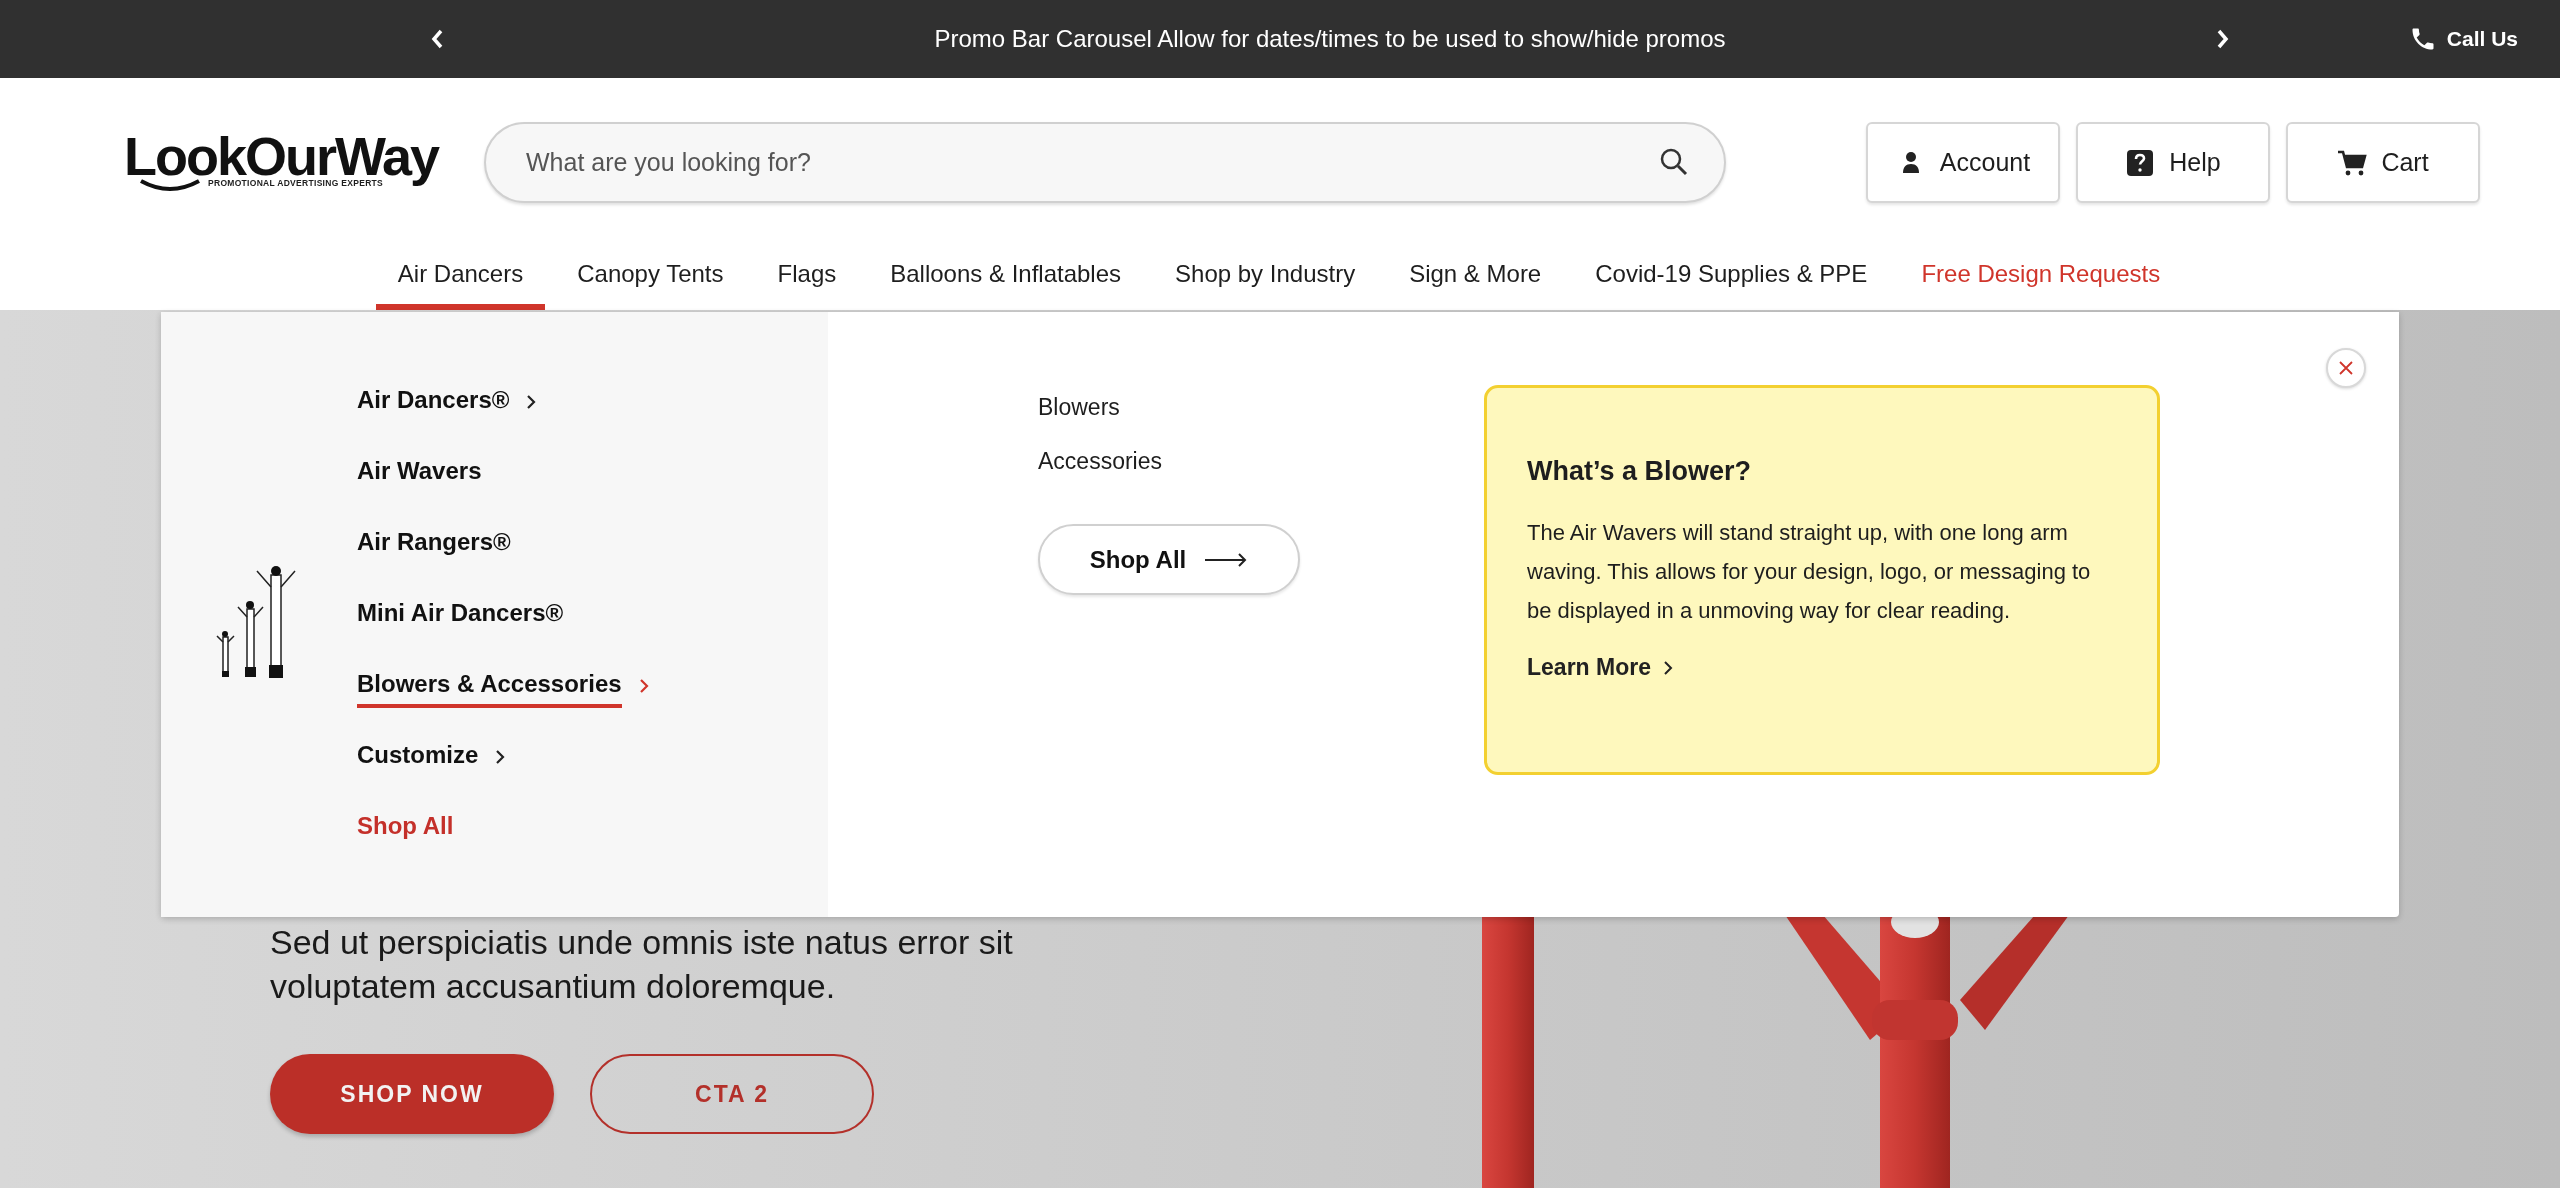  I want to click on menu-category-link: Air Wavers, so click(503, 472).